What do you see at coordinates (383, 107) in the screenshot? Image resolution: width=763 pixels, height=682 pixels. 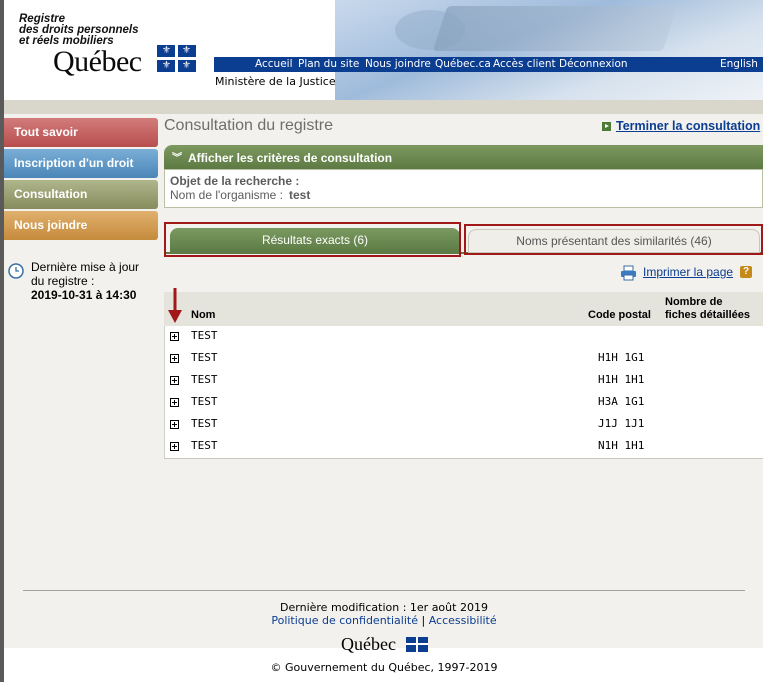 I see `header-separator-band` at bounding box center [383, 107].